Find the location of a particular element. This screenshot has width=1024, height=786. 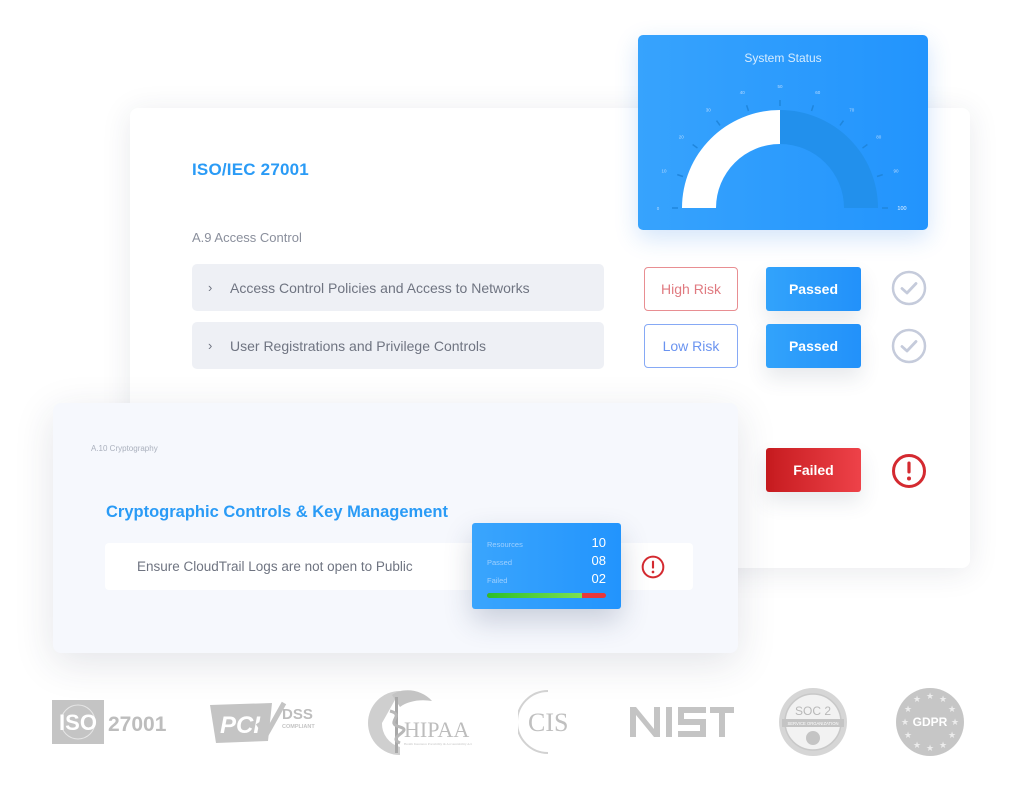

gdpr-logo: ★ ★ ★ ★ ★ ★ ★ ★ ★ ★ ★ ★ GDPR is located at coordinates (930, 722).